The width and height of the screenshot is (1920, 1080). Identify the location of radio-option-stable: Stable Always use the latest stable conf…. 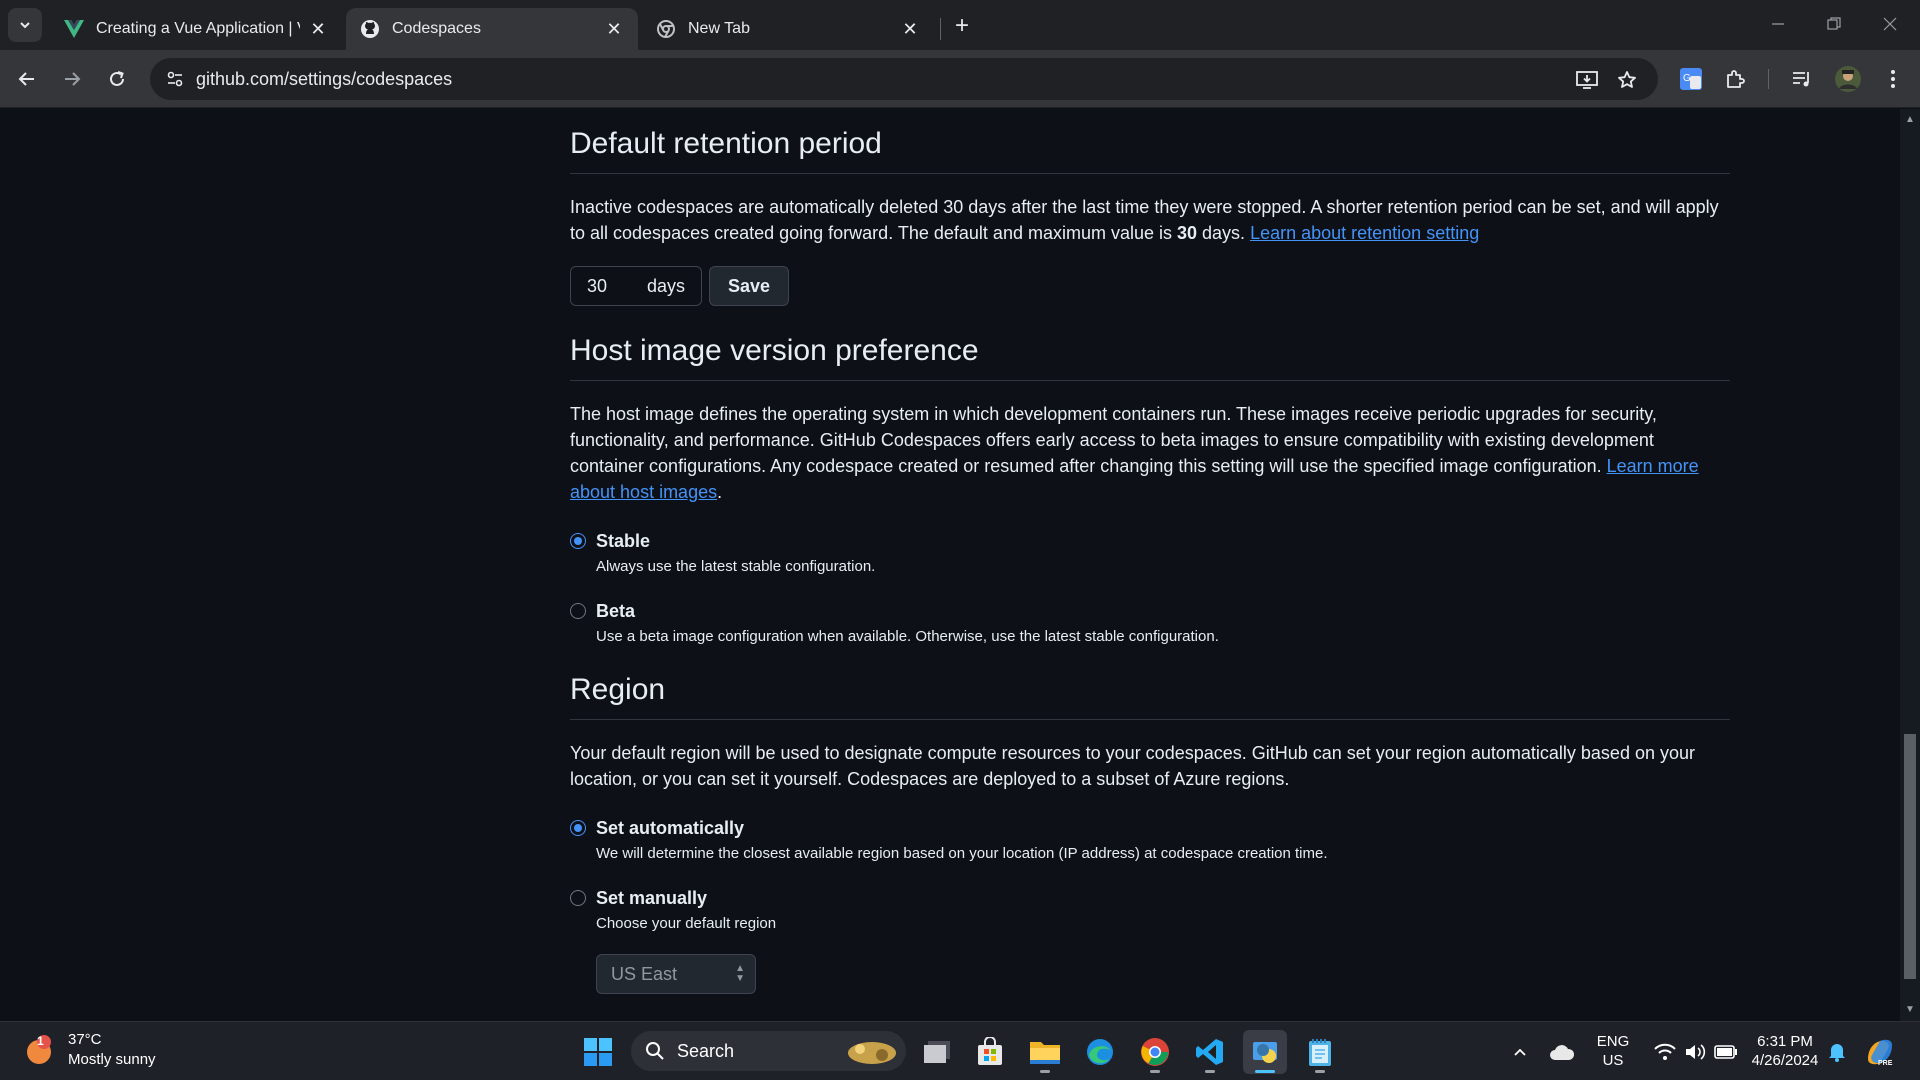
(1150, 553).